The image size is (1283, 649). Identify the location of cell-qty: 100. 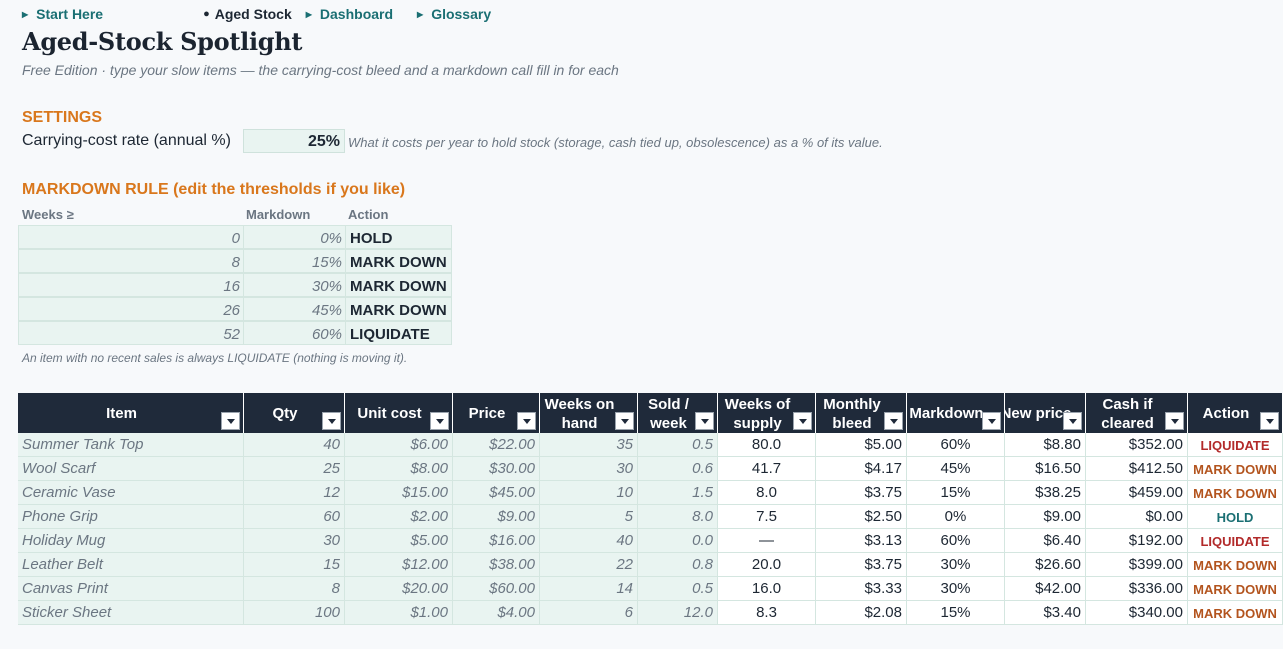
(294, 613).